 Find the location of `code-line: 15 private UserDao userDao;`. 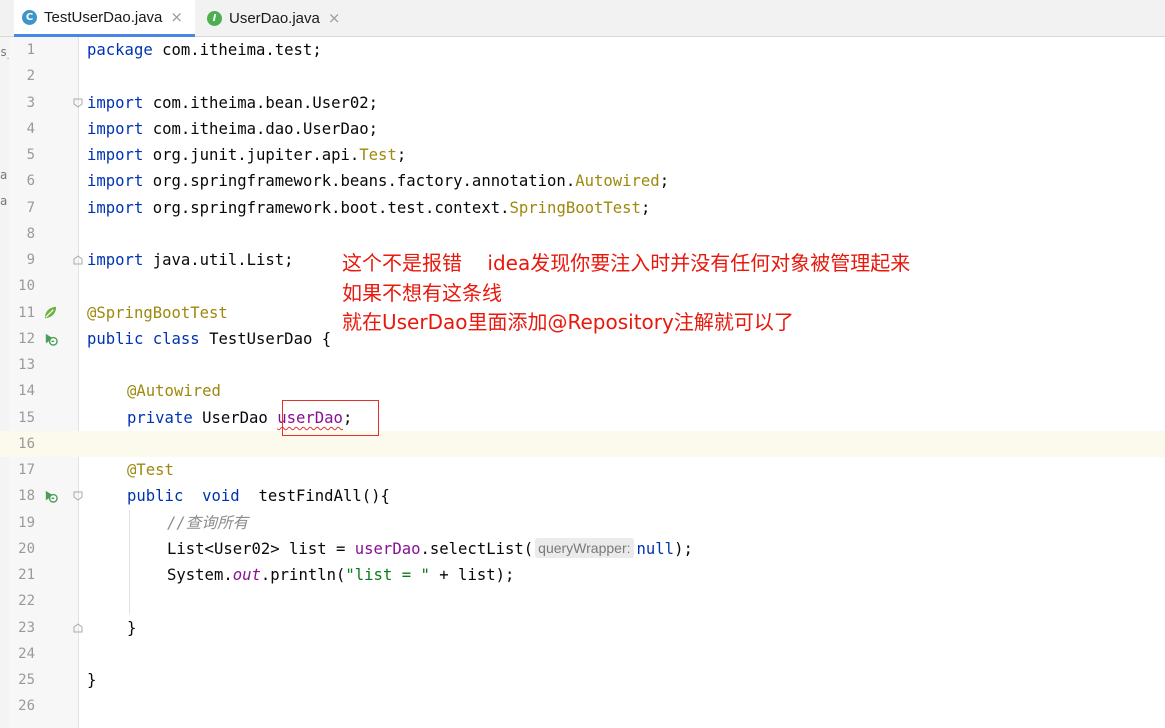

code-line: 15 private UserDao userDao; is located at coordinates (582, 418).